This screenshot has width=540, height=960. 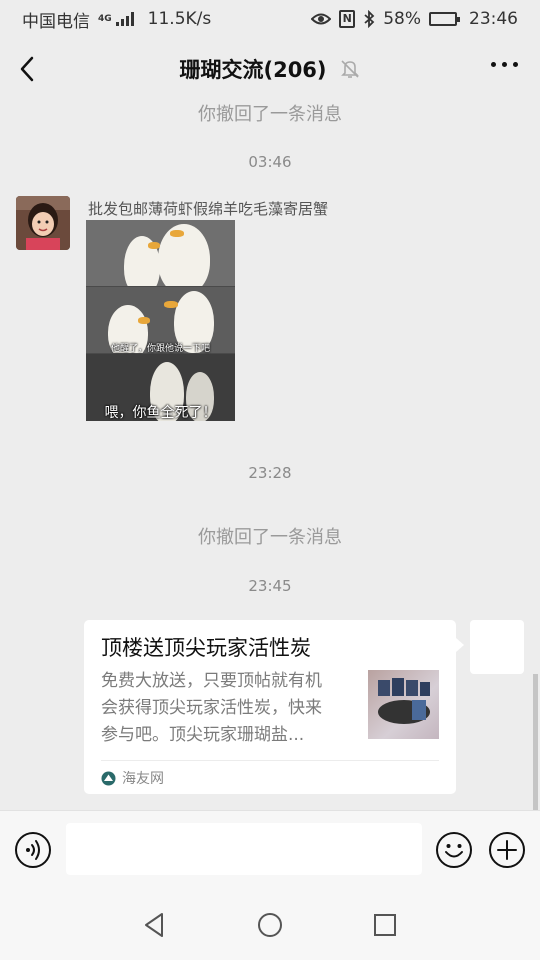 What do you see at coordinates (143, 779) in the screenshot?
I see `source-name: 海友网` at bounding box center [143, 779].